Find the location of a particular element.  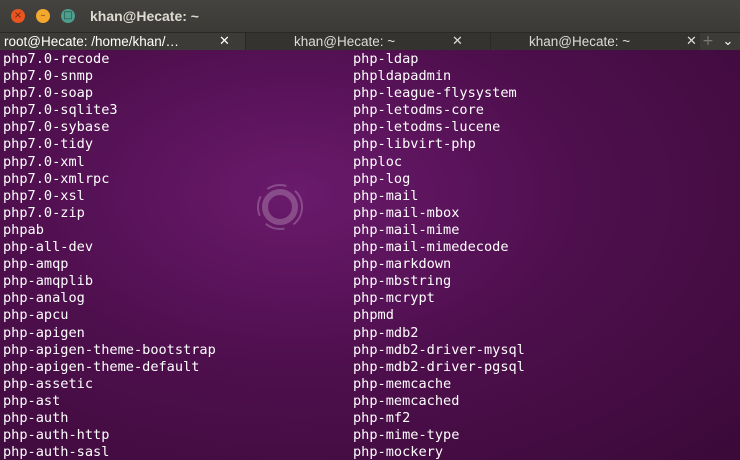

terminal-line: php-mail-mbox is located at coordinates (406, 212).